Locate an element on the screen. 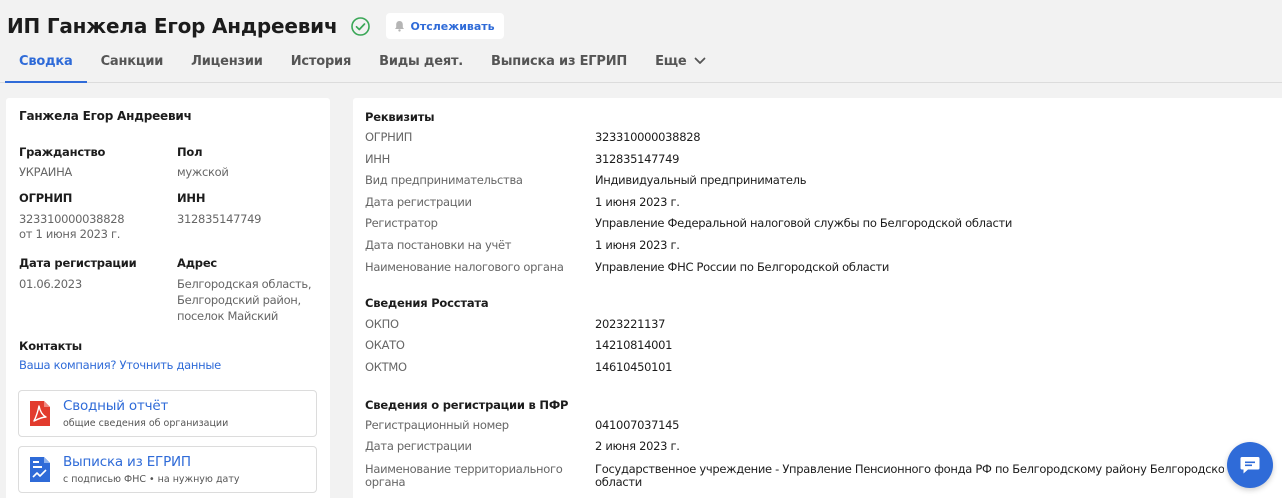 This screenshot has height=498, width=1282. address-line: Белгородская область, is located at coordinates (244, 284).